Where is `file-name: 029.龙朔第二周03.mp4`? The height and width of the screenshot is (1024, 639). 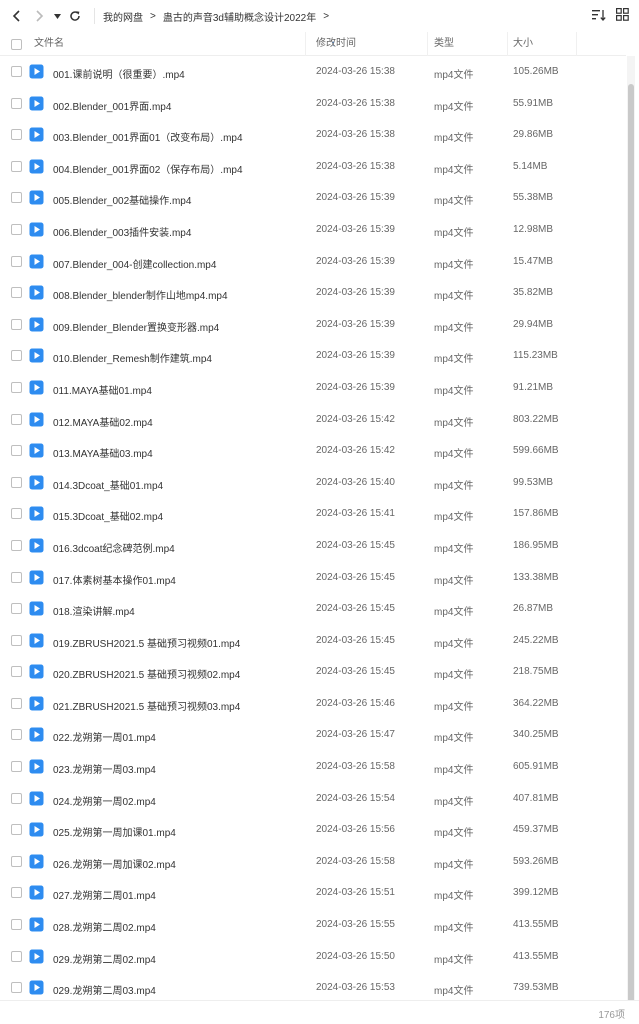 file-name: 029.龙朔第二周03.mp4 is located at coordinates (178, 989).